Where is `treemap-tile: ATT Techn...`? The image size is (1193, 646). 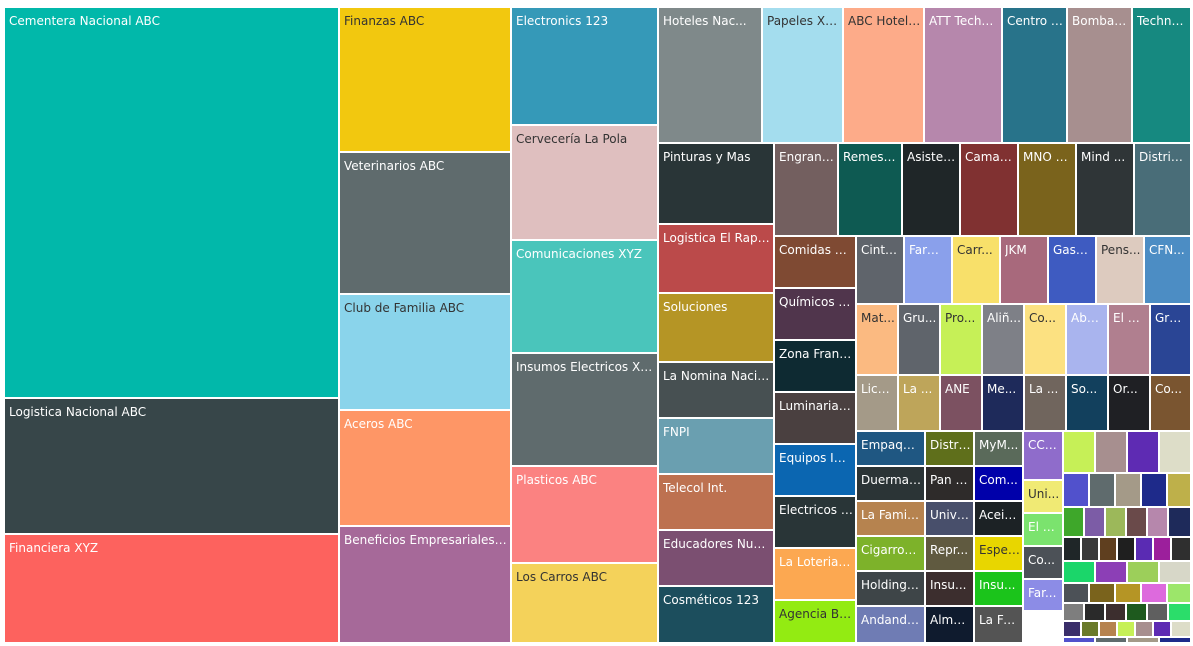
treemap-tile: ATT Techn... is located at coordinates (963, 75).